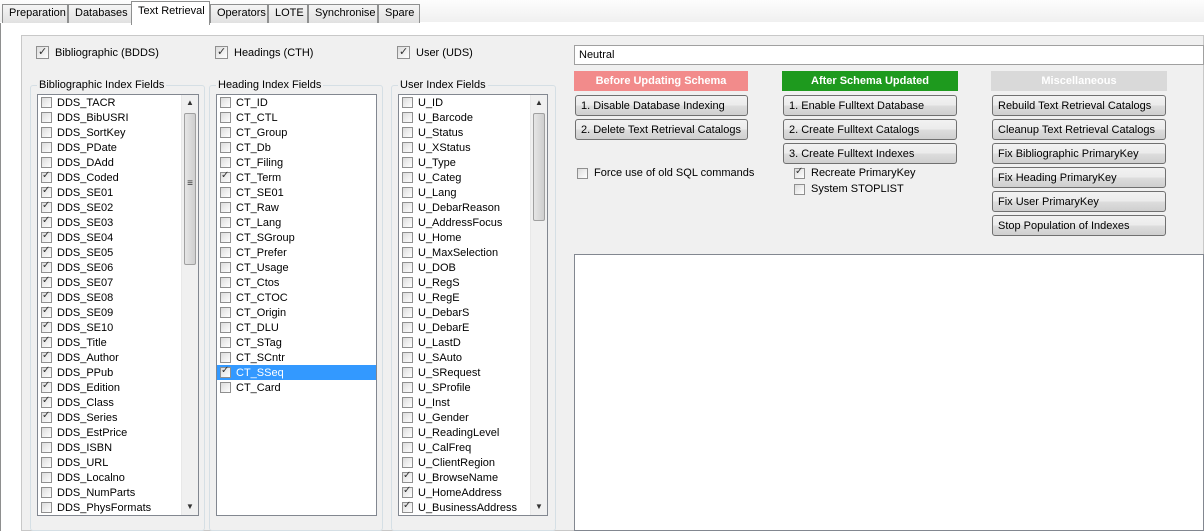 The height and width of the screenshot is (531, 1204). I want to click on recreate-primarykey-option: Recreate PrimaryKey, so click(855, 172).